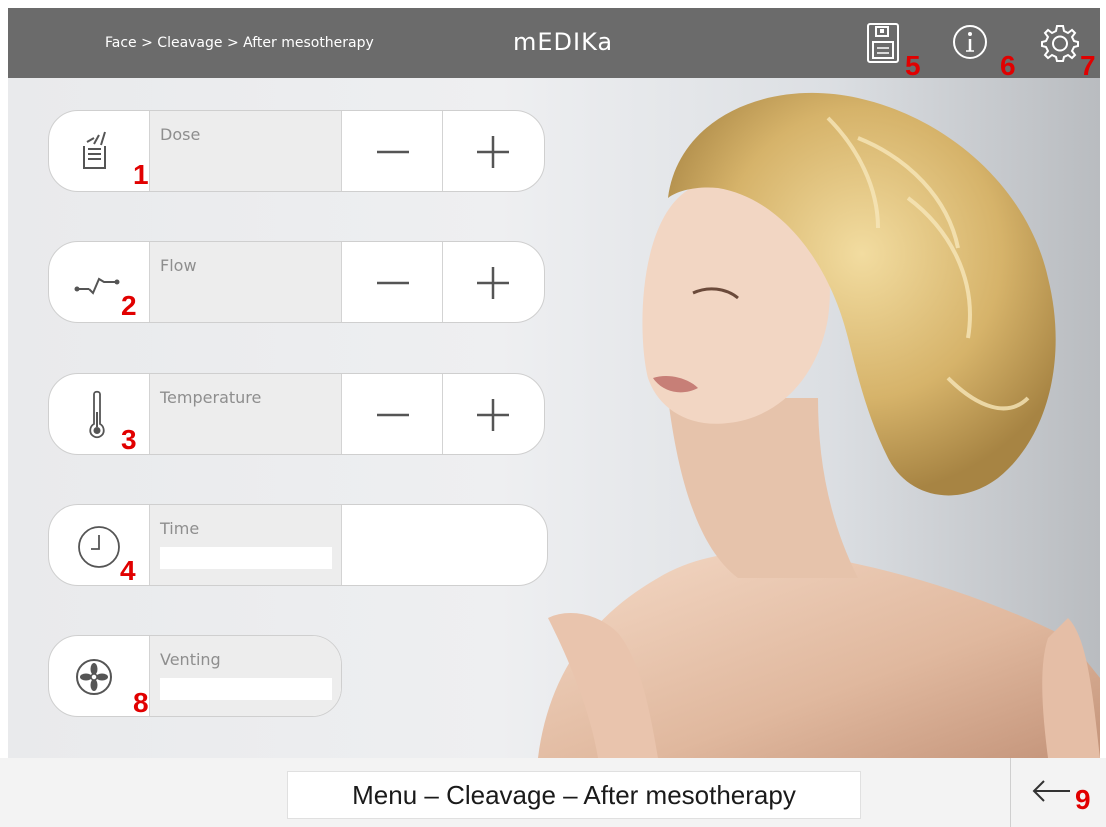 The height and width of the screenshot is (827, 1106). Describe the element at coordinates (141, 174) in the screenshot. I see `marker-1: 1` at that location.